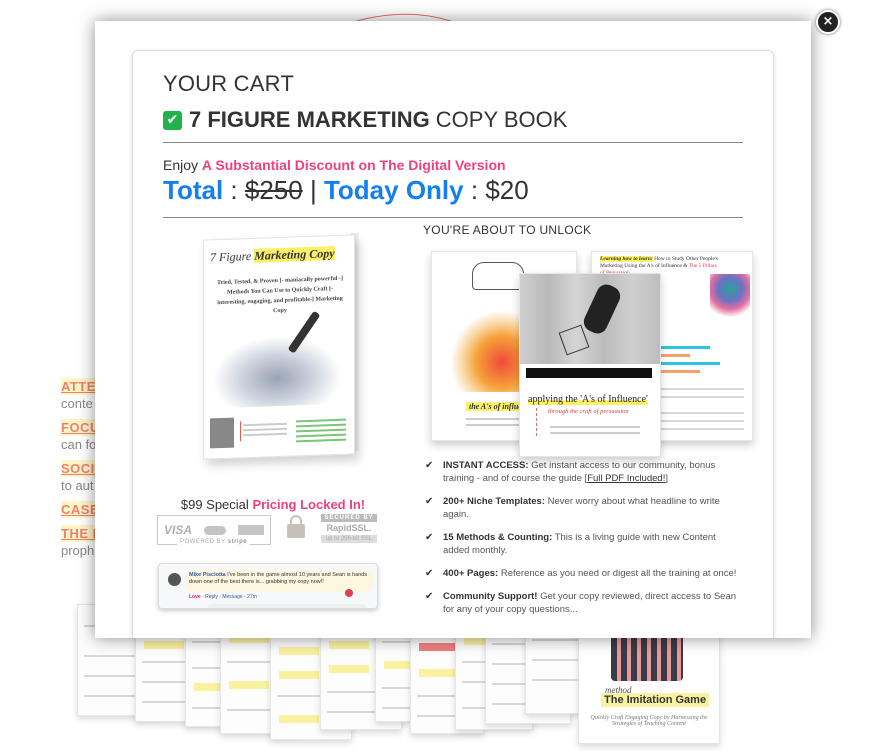 The width and height of the screenshot is (882, 751). I want to click on cart-title: YOUR CART, so click(228, 83).